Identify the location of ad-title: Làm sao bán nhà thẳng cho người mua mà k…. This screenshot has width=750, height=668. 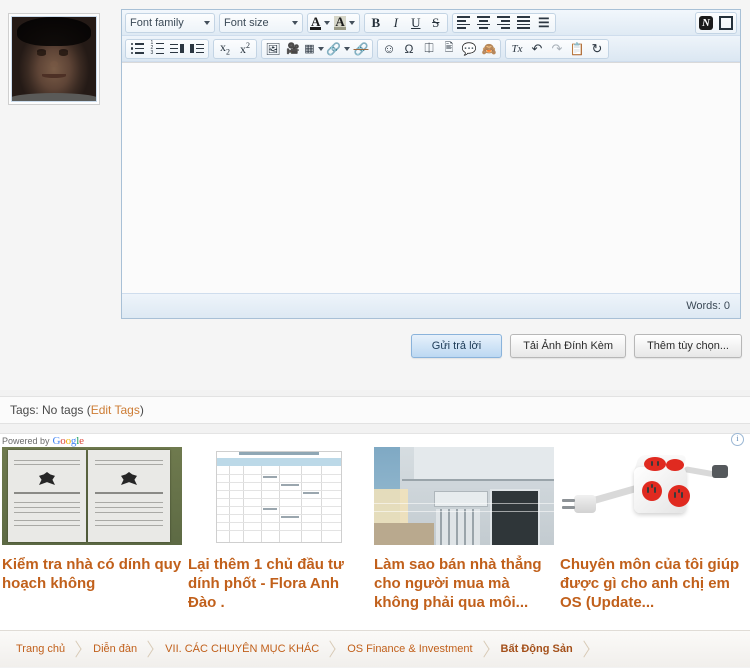
(464, 583).